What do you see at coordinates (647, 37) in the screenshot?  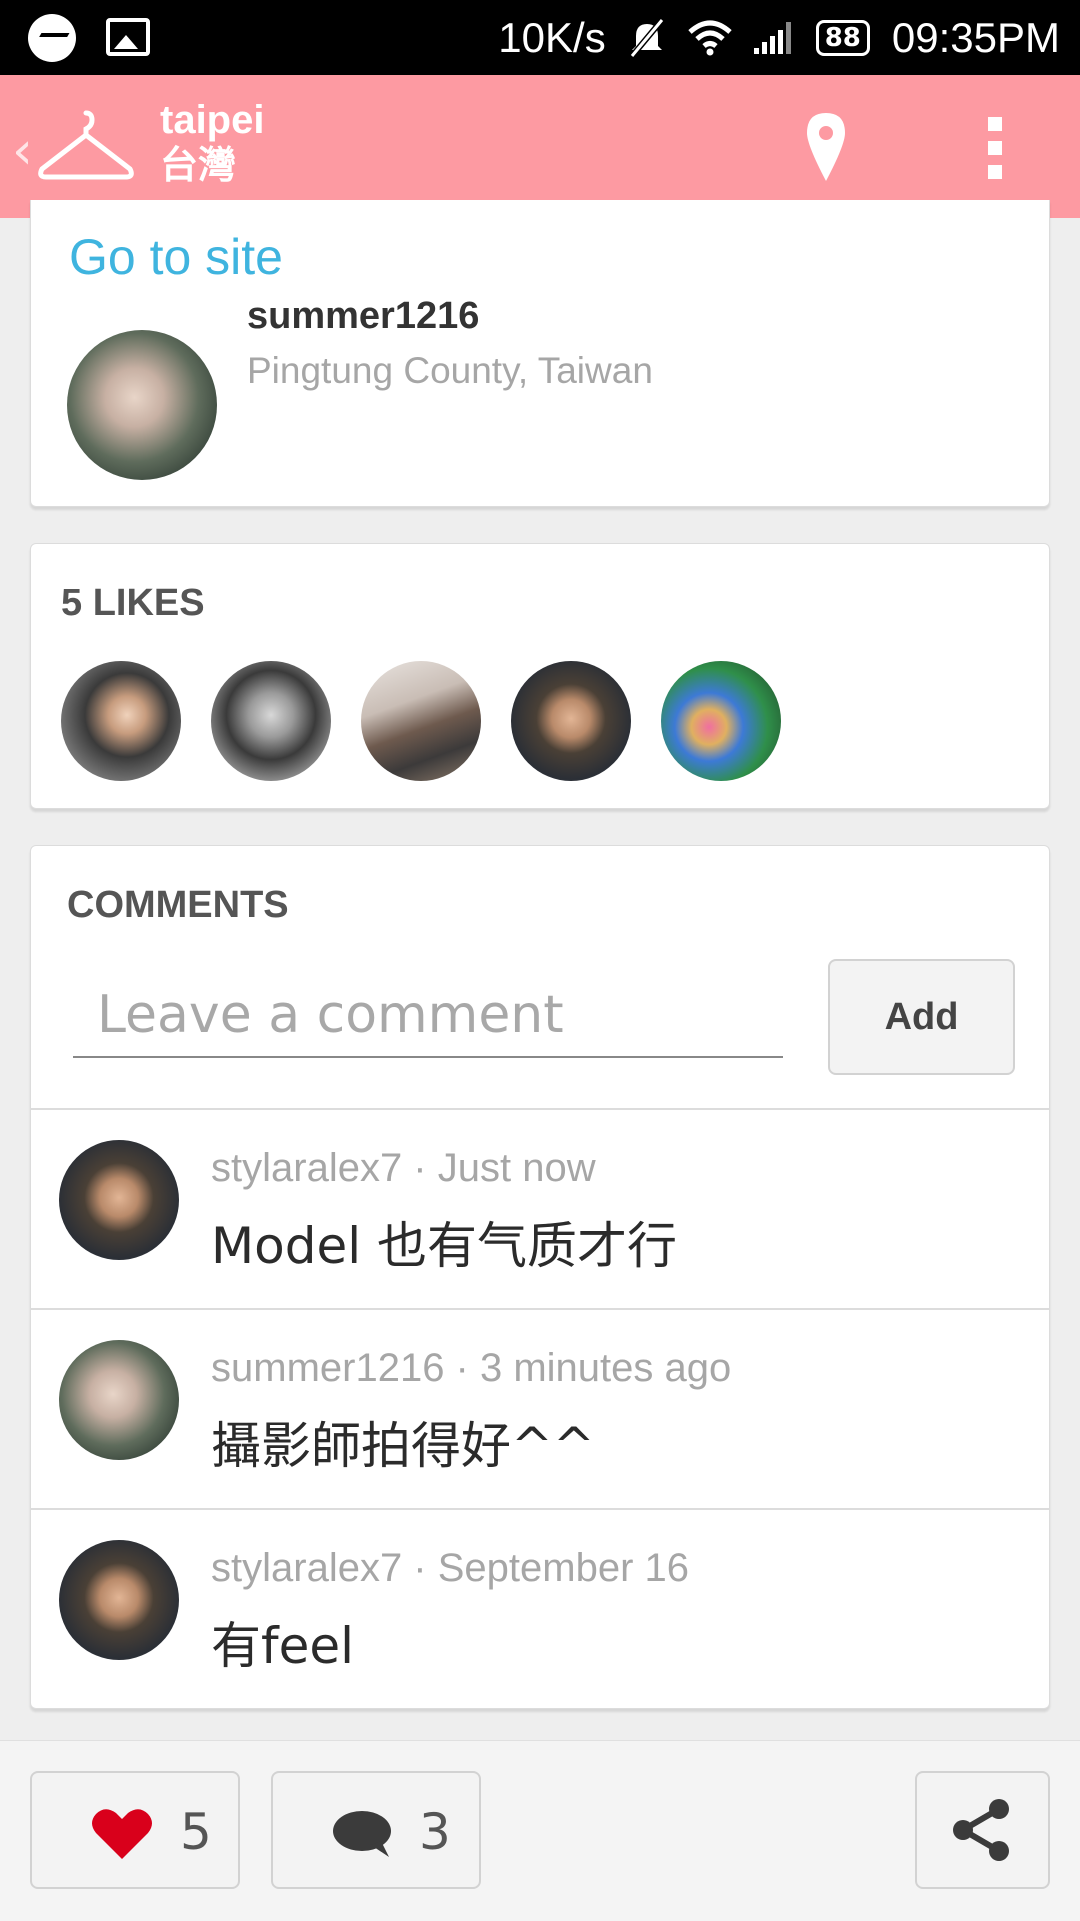 I see `mute-icon` at bounding box center [647, 37].